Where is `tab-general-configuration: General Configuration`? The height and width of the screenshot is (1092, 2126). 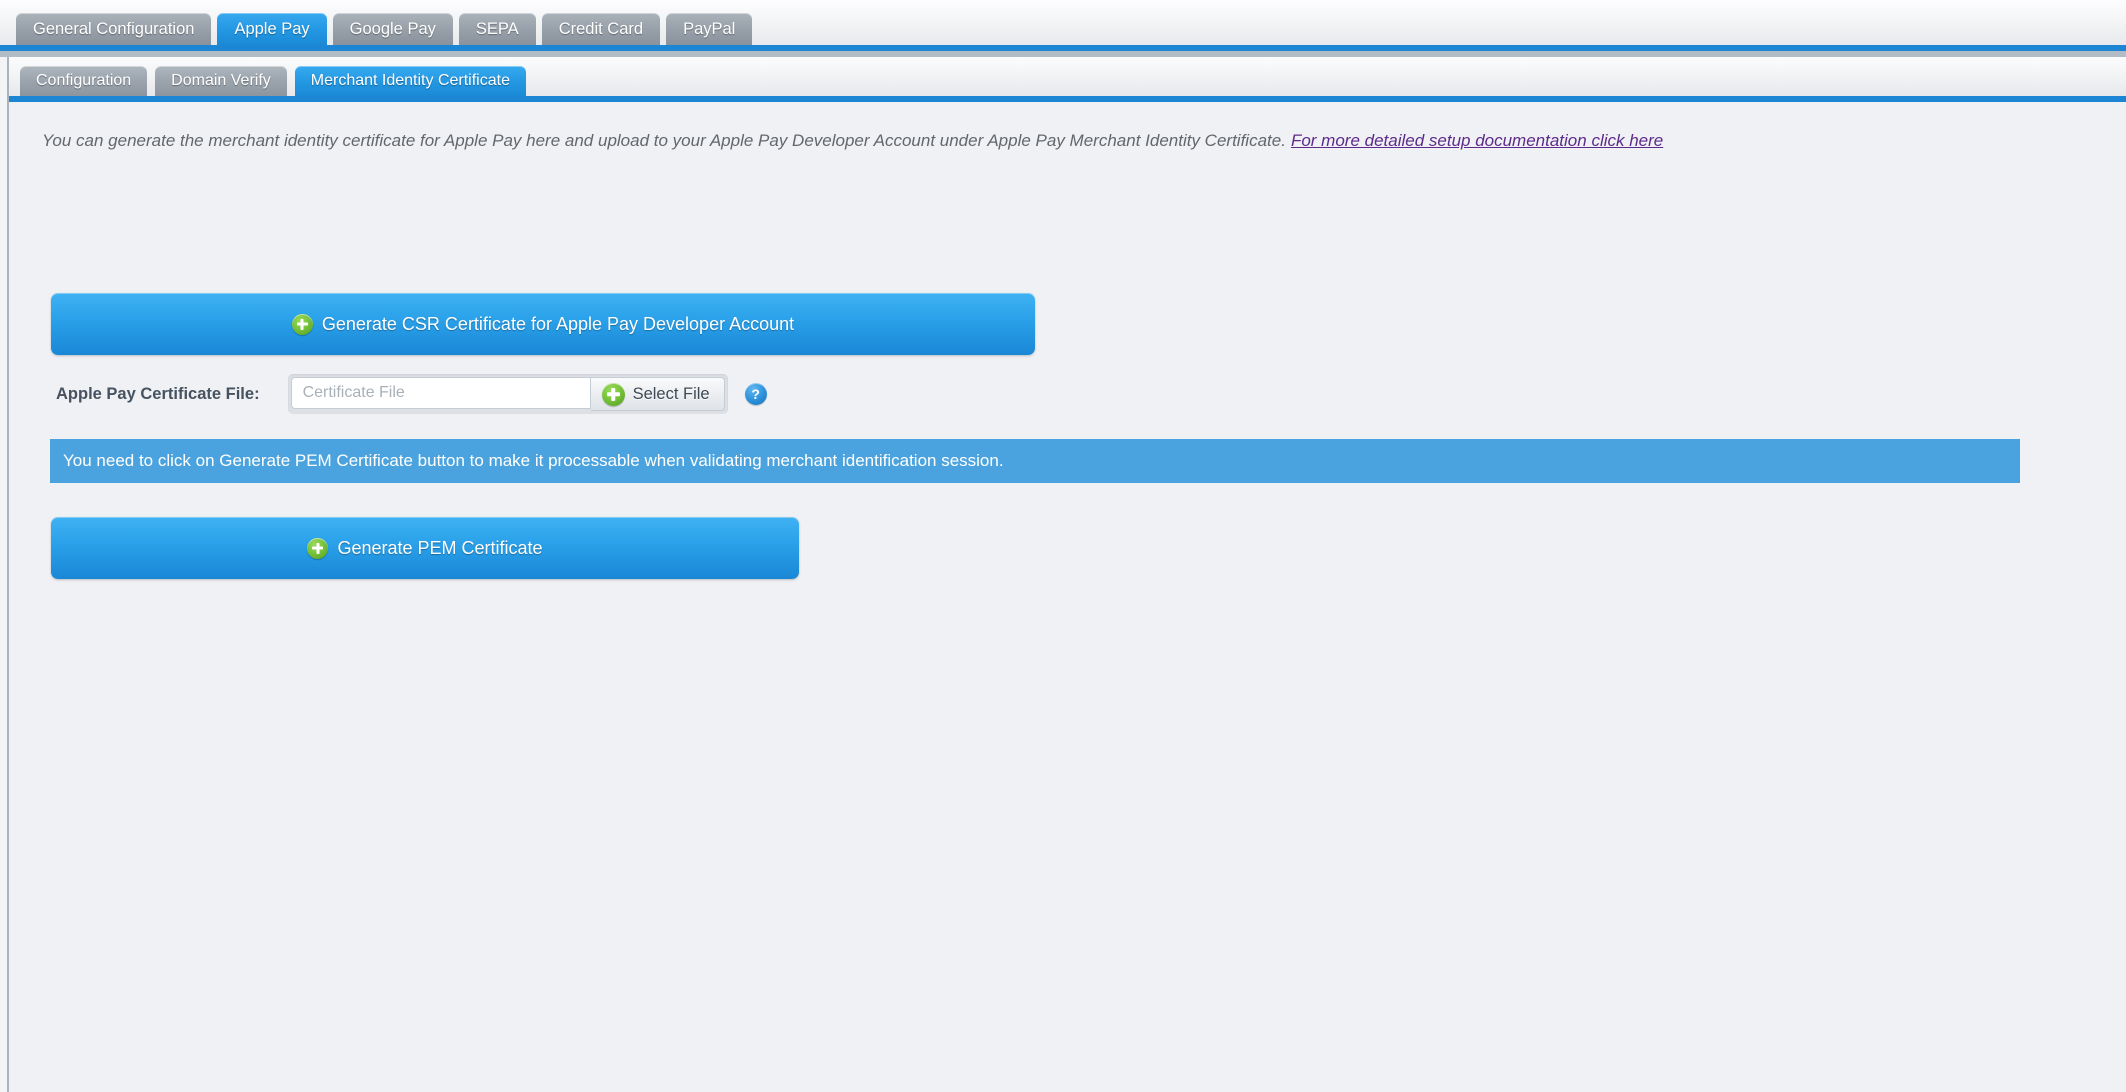
tab-general-configuration: General Configuration is located at coordinates (114, 29).